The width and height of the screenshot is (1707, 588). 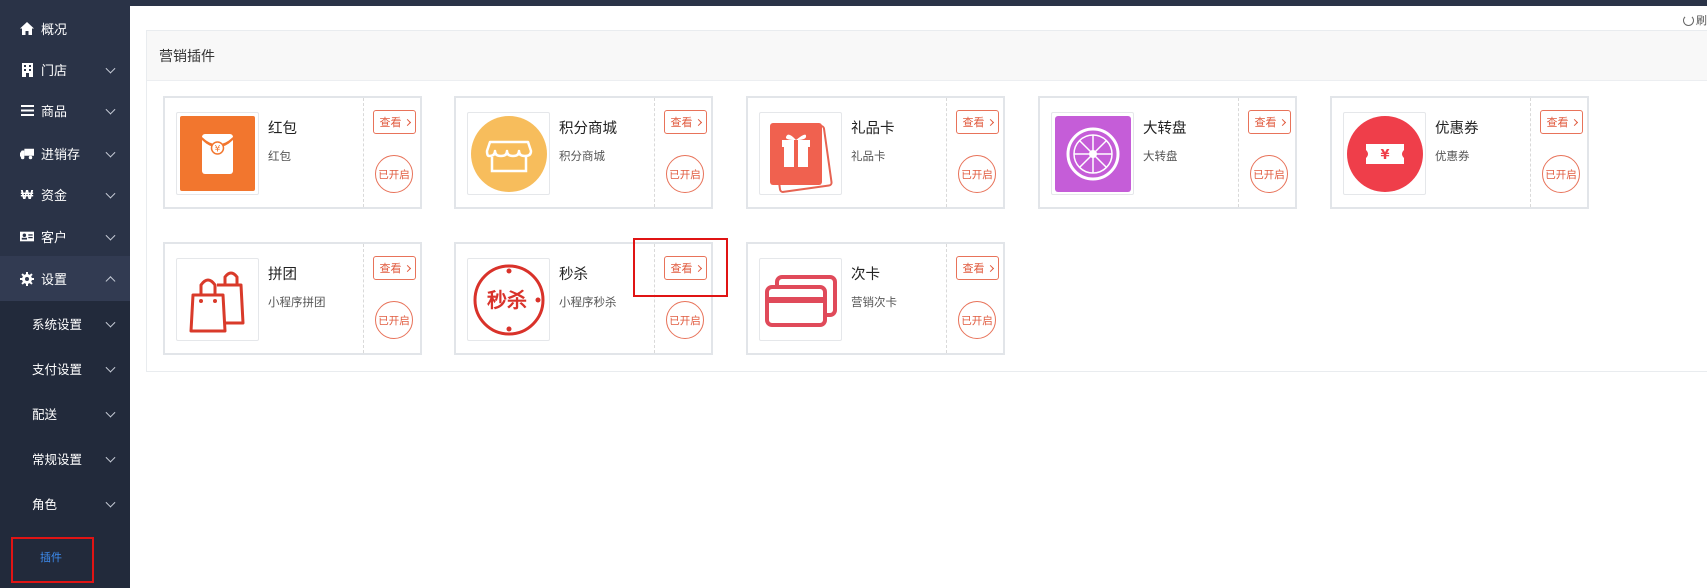 I want to click on sidebar-item-label: 商品, so click(x=54, y=111).